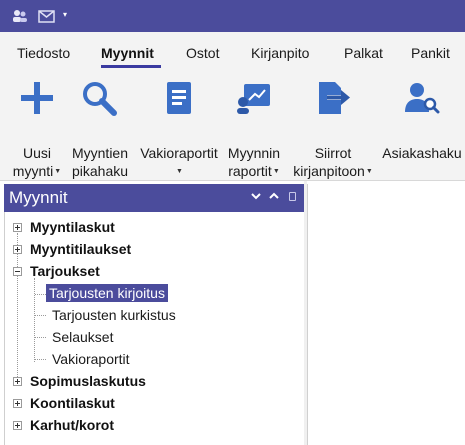 The image size is (465, 445). I want to click on envelope-icon, so click(46, 16).